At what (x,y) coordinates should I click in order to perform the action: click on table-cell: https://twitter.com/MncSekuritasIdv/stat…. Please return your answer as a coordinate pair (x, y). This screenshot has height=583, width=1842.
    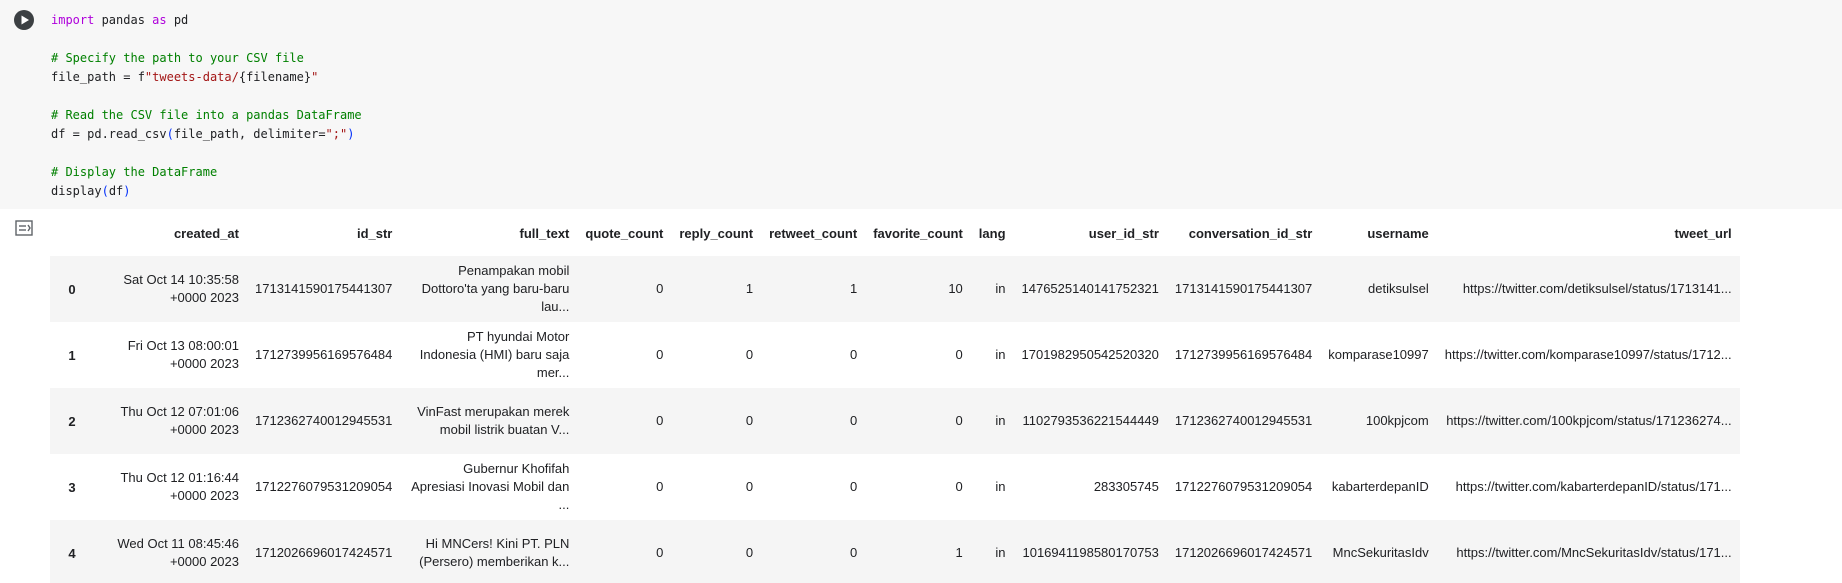
    Looking at the image, I should click on (1594, 552).